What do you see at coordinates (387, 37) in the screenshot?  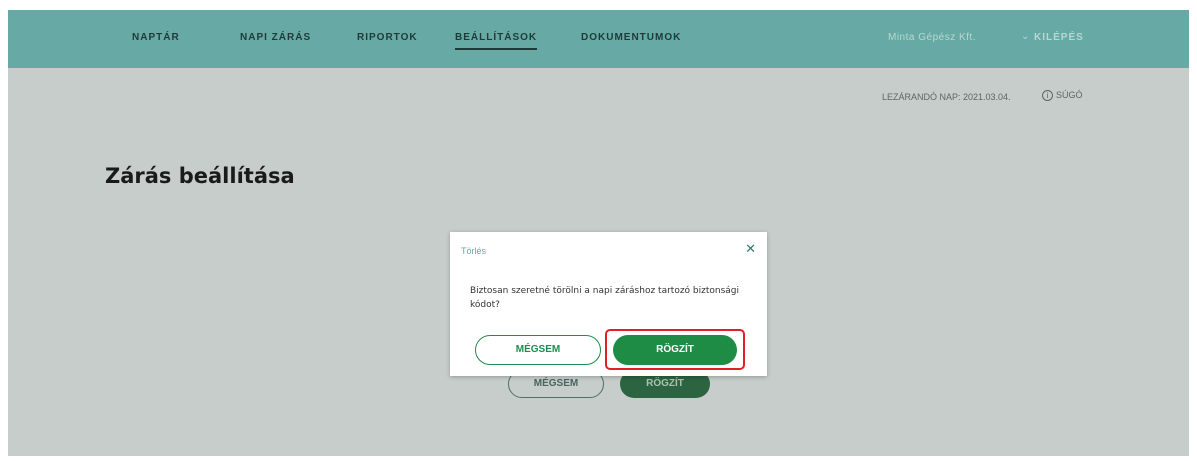 I see `nav-item-riportok: RIPORTOK` at bounding box center [387, 37].